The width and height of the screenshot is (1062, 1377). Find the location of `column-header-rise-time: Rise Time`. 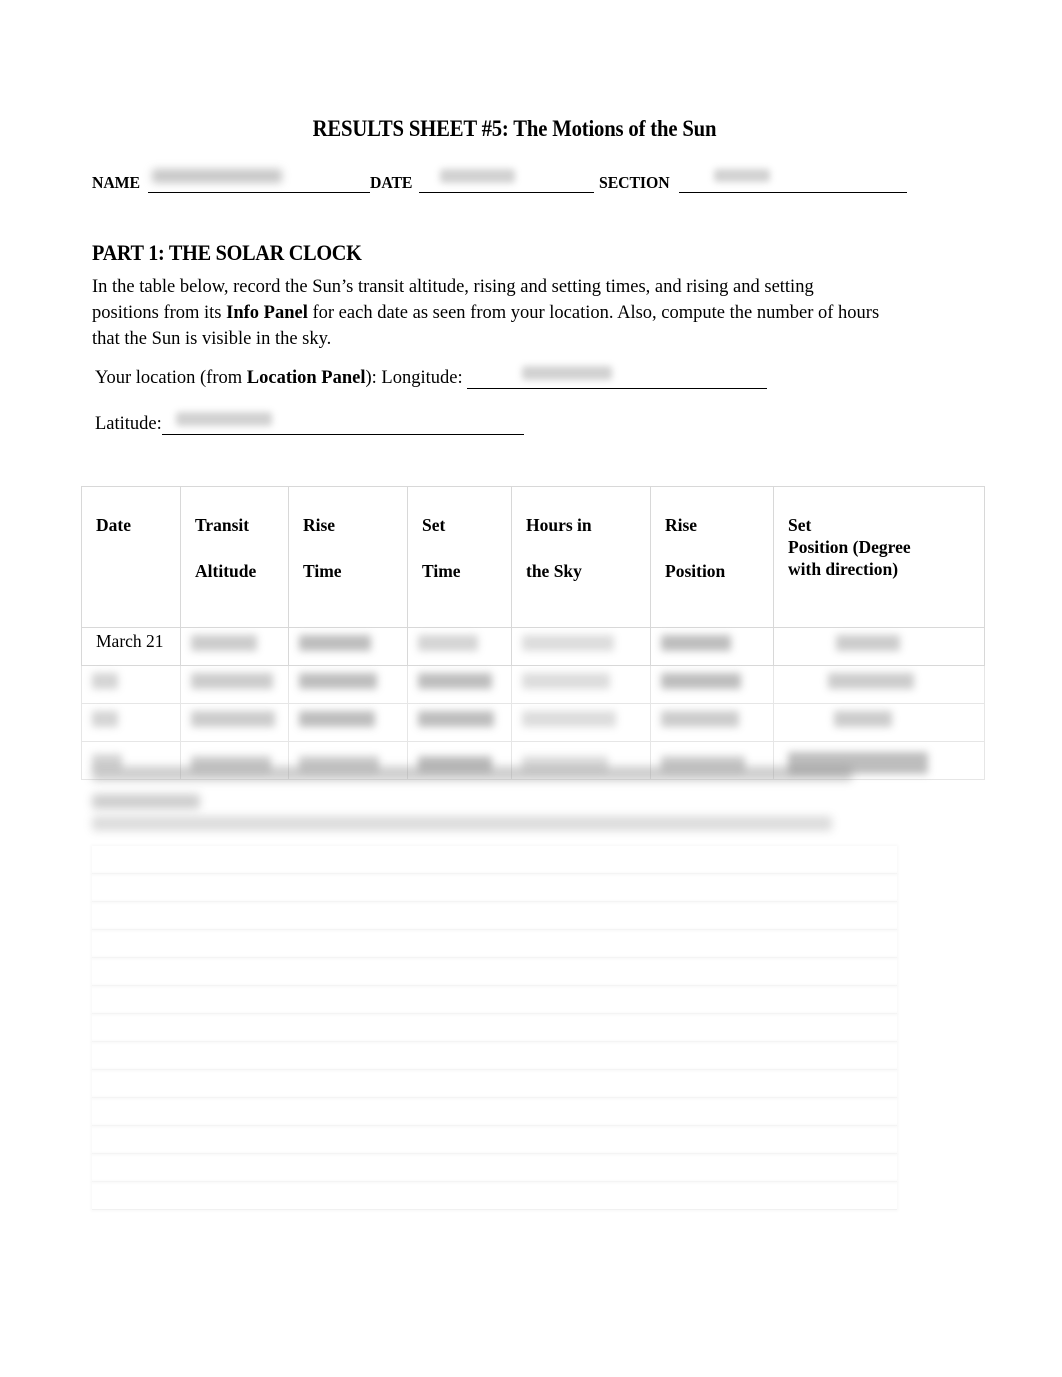

column-header-rise-time: Rise Time is located at coordinates (348, 557).